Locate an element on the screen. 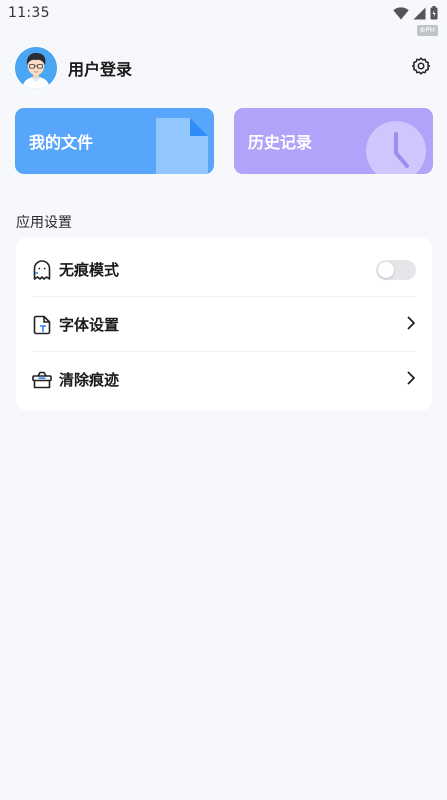  settings-item-incognito: 无痕模式 is located at coordinates (224, 269).